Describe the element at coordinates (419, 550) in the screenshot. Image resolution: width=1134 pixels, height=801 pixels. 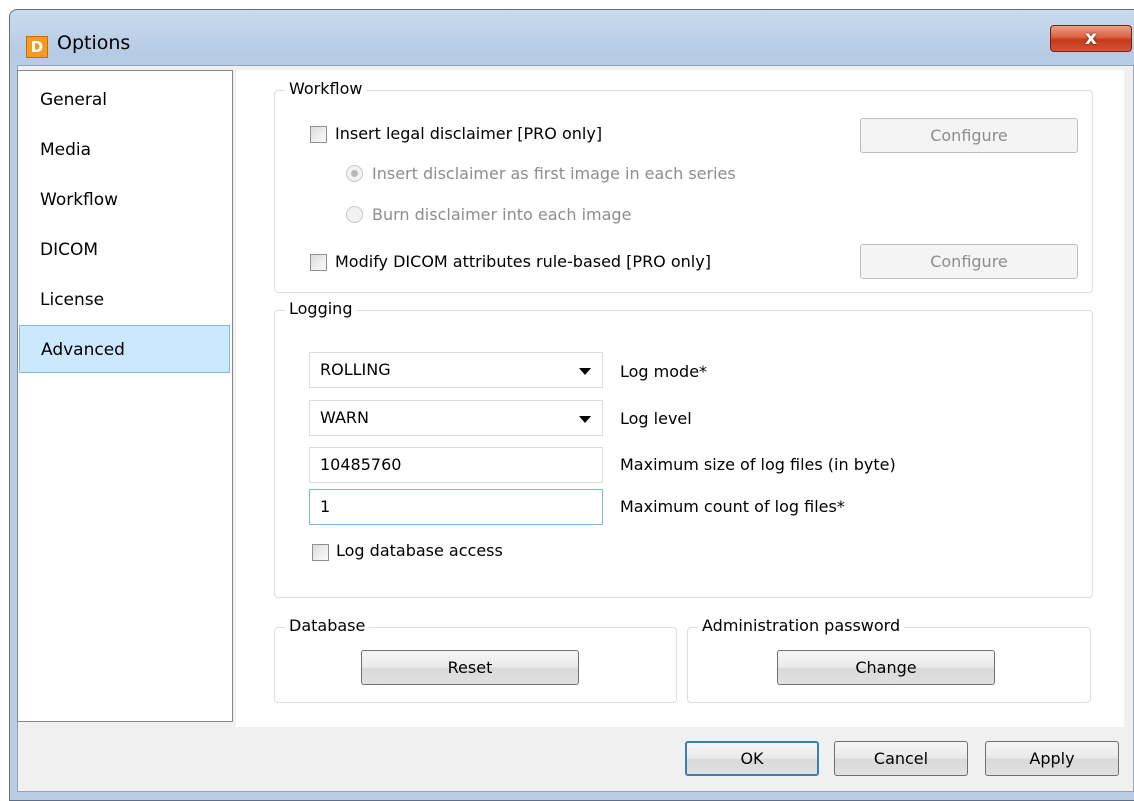
I see `log-db-access-label: Log database access` at that location.